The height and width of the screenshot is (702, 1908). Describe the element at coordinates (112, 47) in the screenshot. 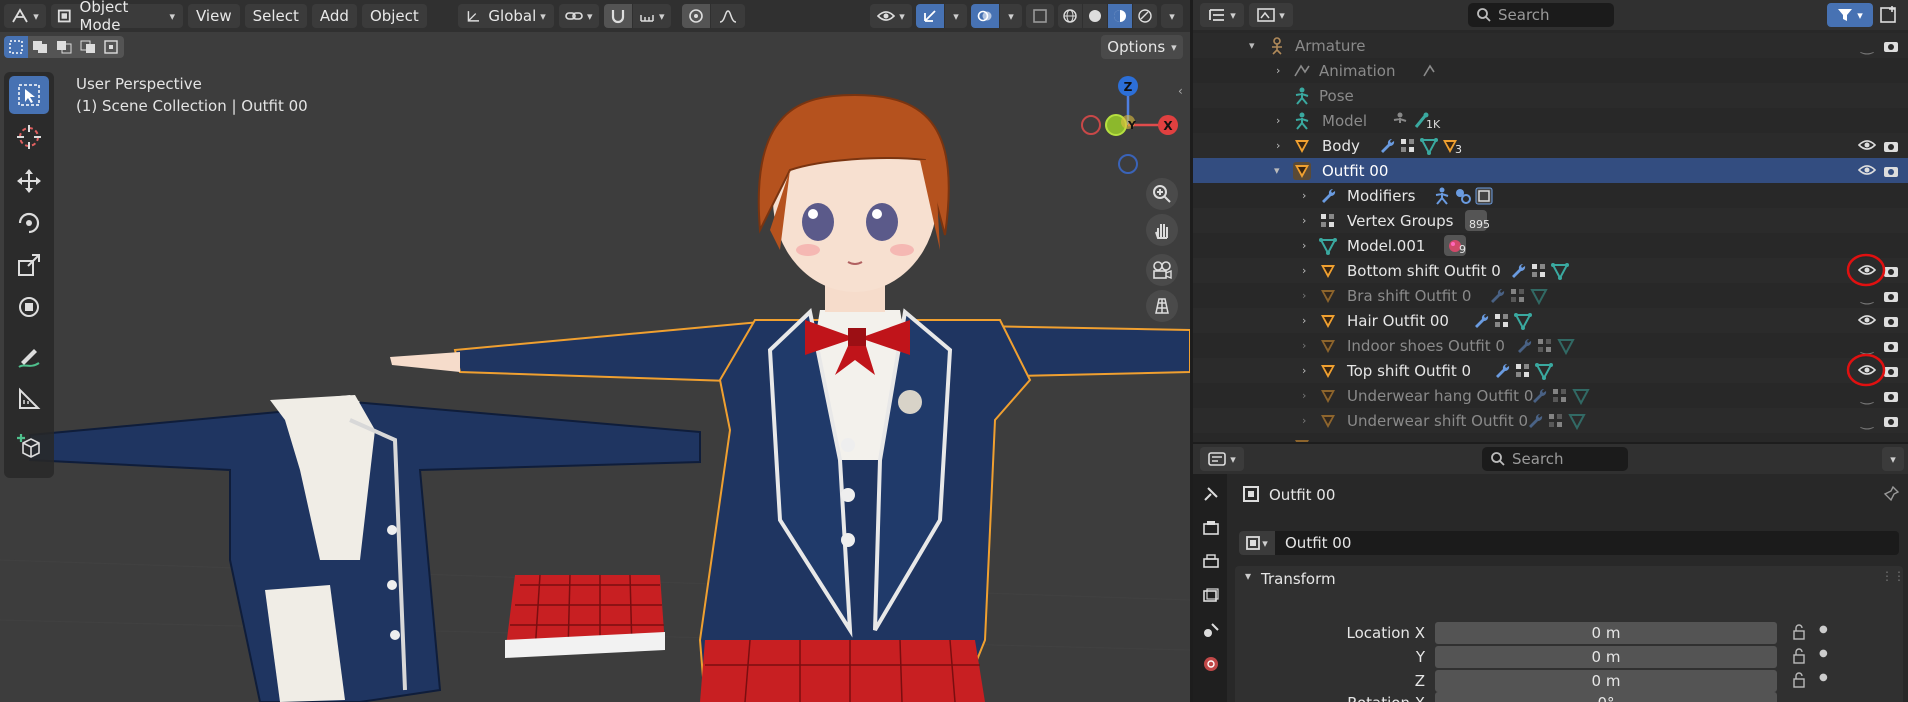

I see `select-intersect-button` at that location.